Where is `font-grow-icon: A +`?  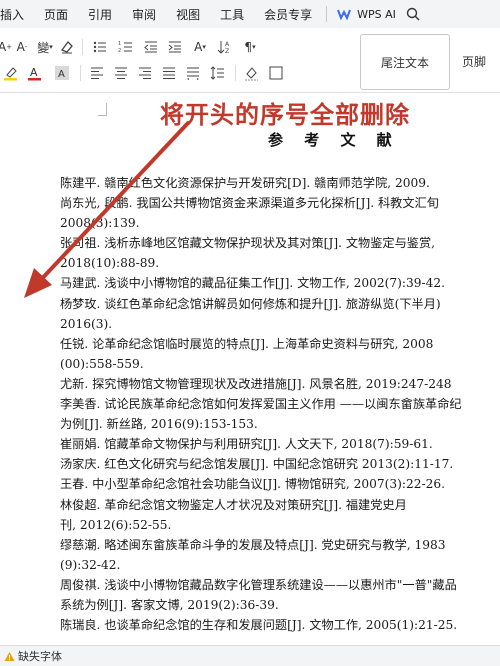
font-grow-icon: A + is located at coordinates (6, 47).